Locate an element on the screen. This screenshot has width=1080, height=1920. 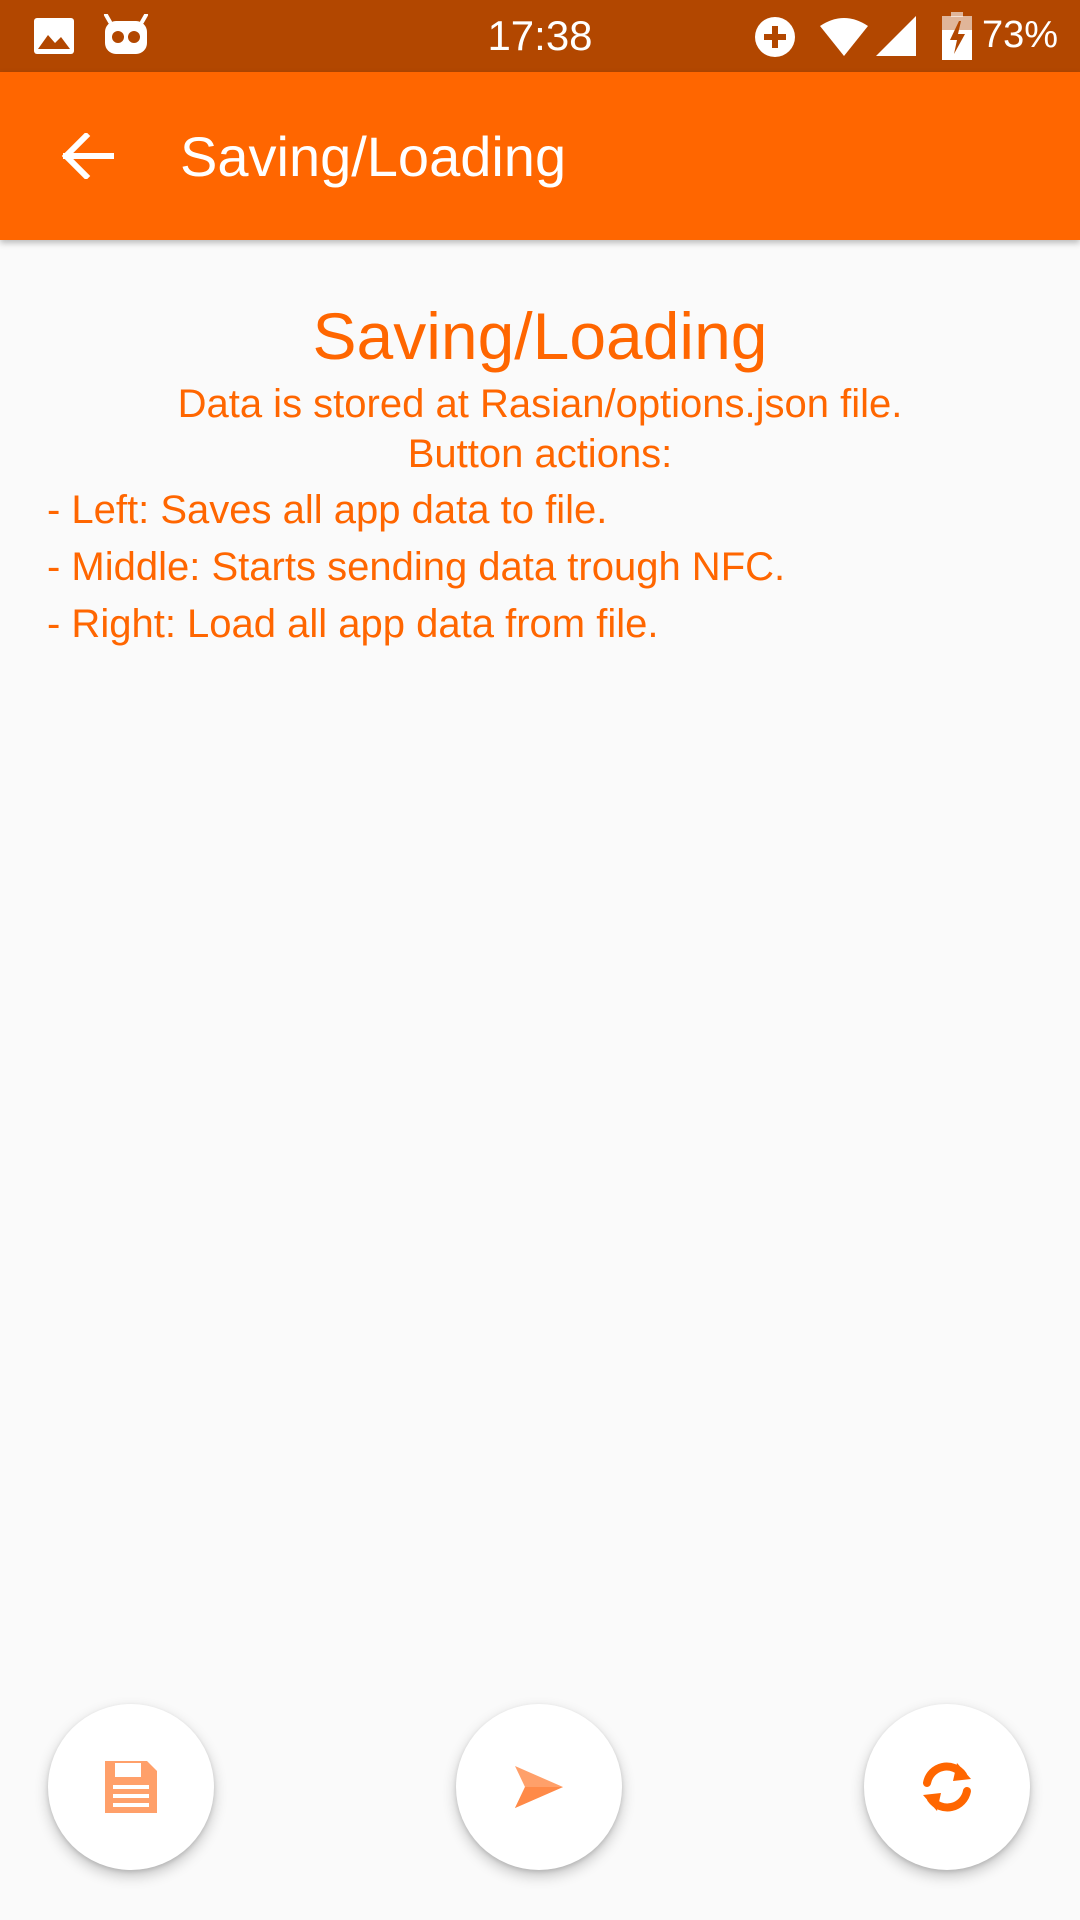
status-time: 17:38 is located at coordinates (540, 35).